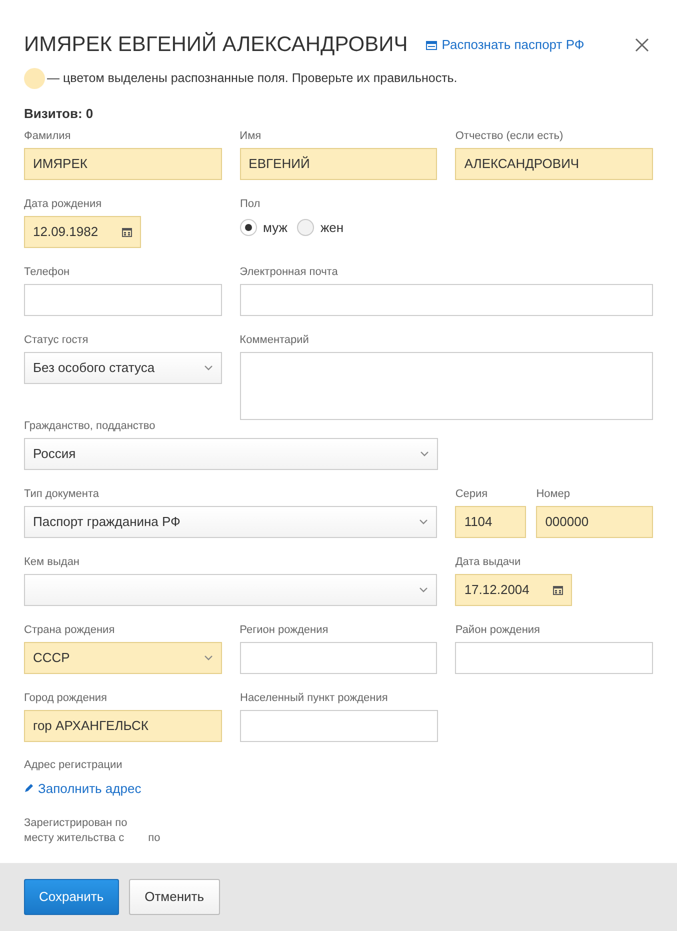 The height and width of the screenshot is (931, 677). I want to click on date-field: 17.12.2004, so click(513, 590).